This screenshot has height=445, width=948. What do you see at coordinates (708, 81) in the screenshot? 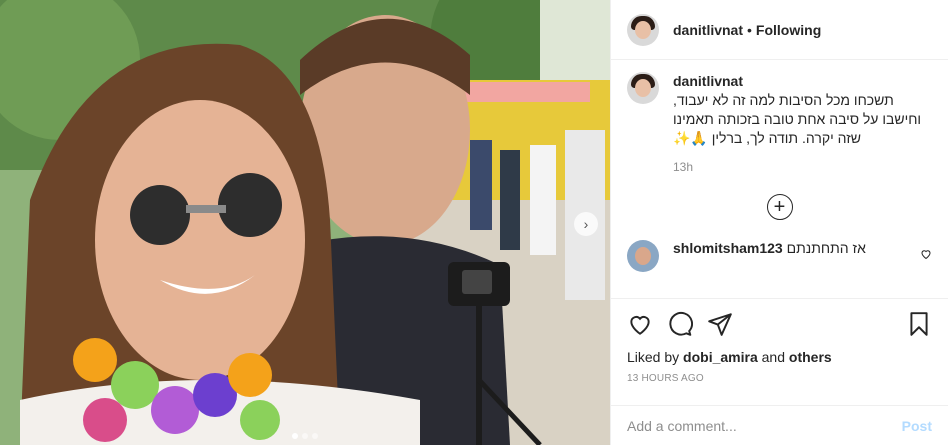
I see `caption-username: danitlivnat` at bounding box center [708, 81].